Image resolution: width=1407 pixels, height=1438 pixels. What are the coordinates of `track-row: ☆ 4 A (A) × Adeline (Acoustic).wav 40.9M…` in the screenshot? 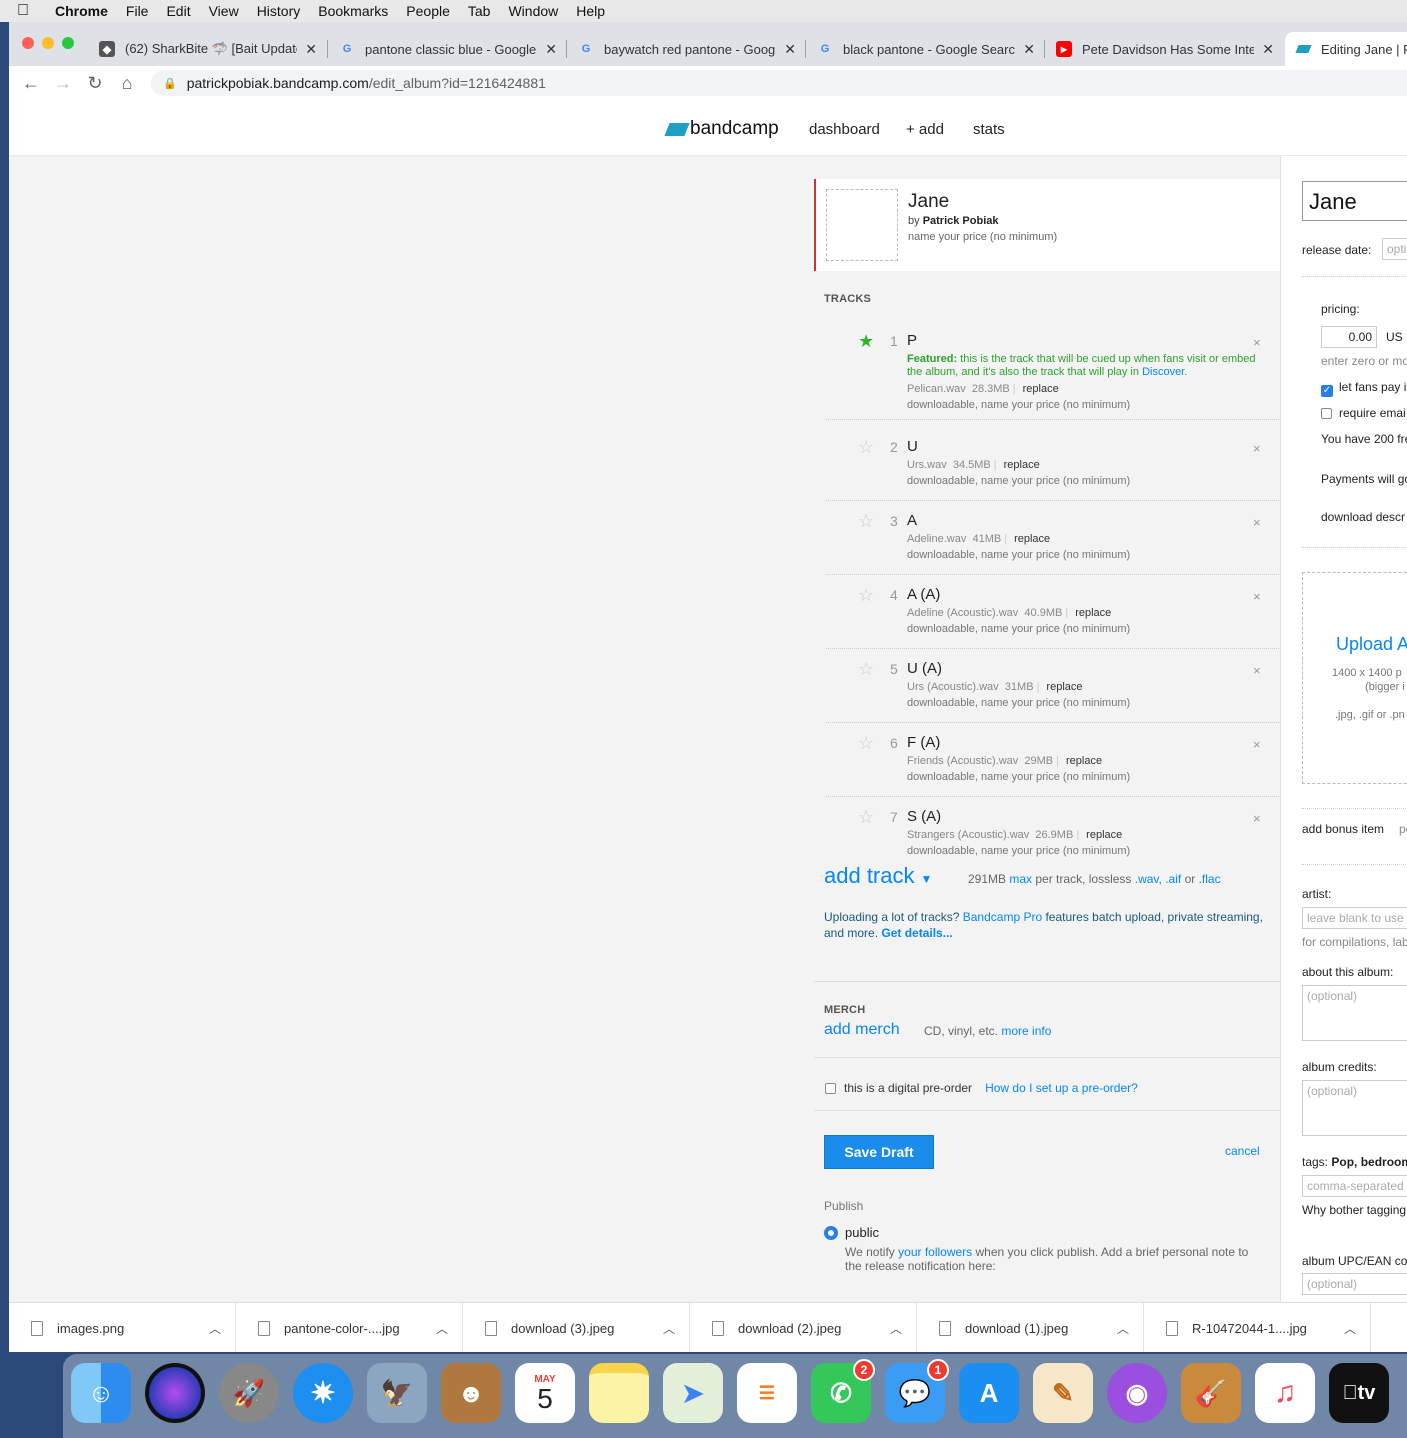 It's located at (1052, 617).